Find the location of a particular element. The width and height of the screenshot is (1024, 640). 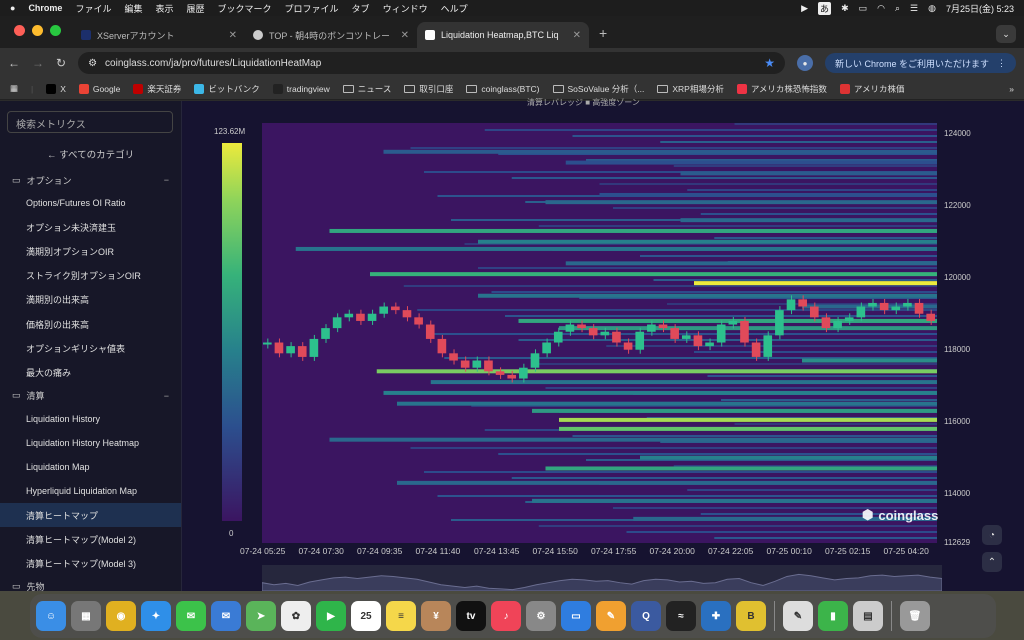

sidebar-item: 満期別オプションOIR is located at coordinates (90, 251).